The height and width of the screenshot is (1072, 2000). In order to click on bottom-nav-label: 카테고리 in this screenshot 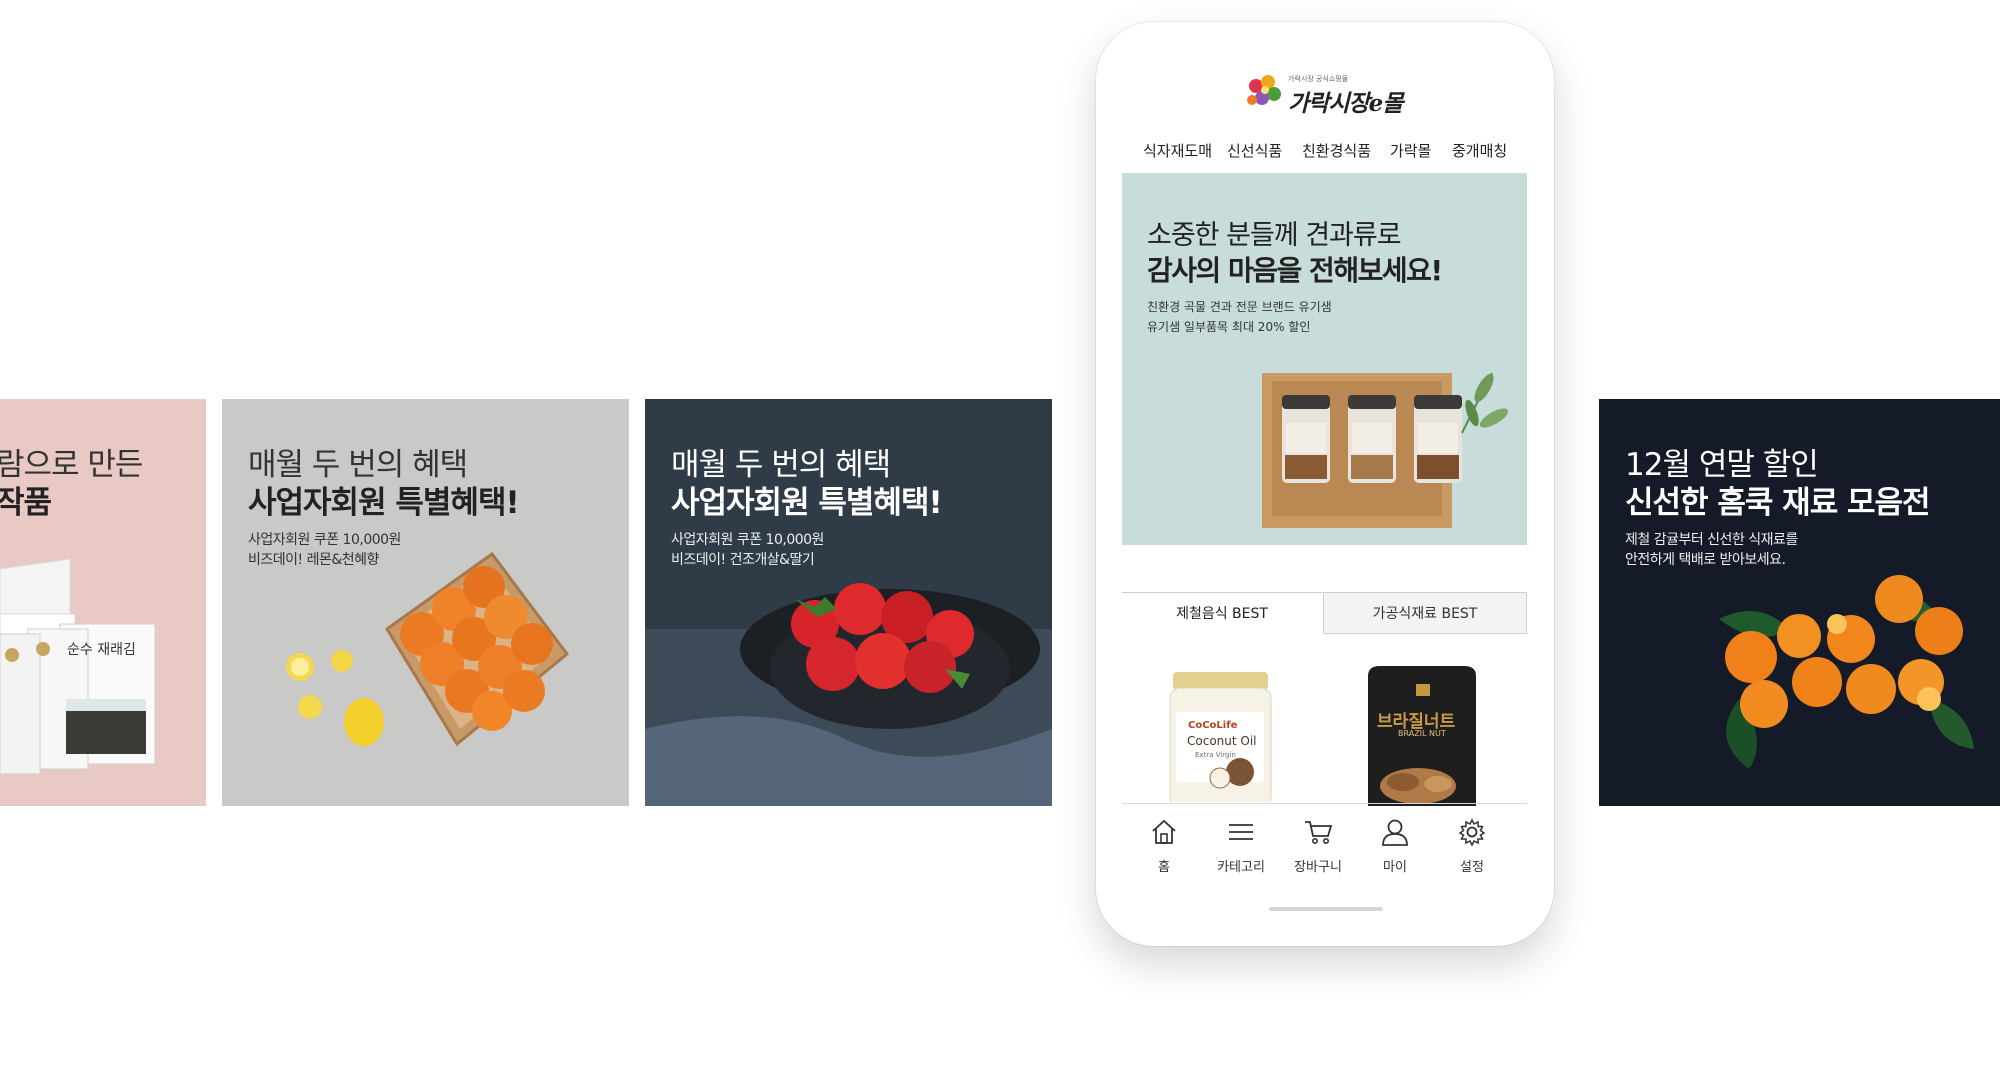, I will do `click(1241, 867)`.